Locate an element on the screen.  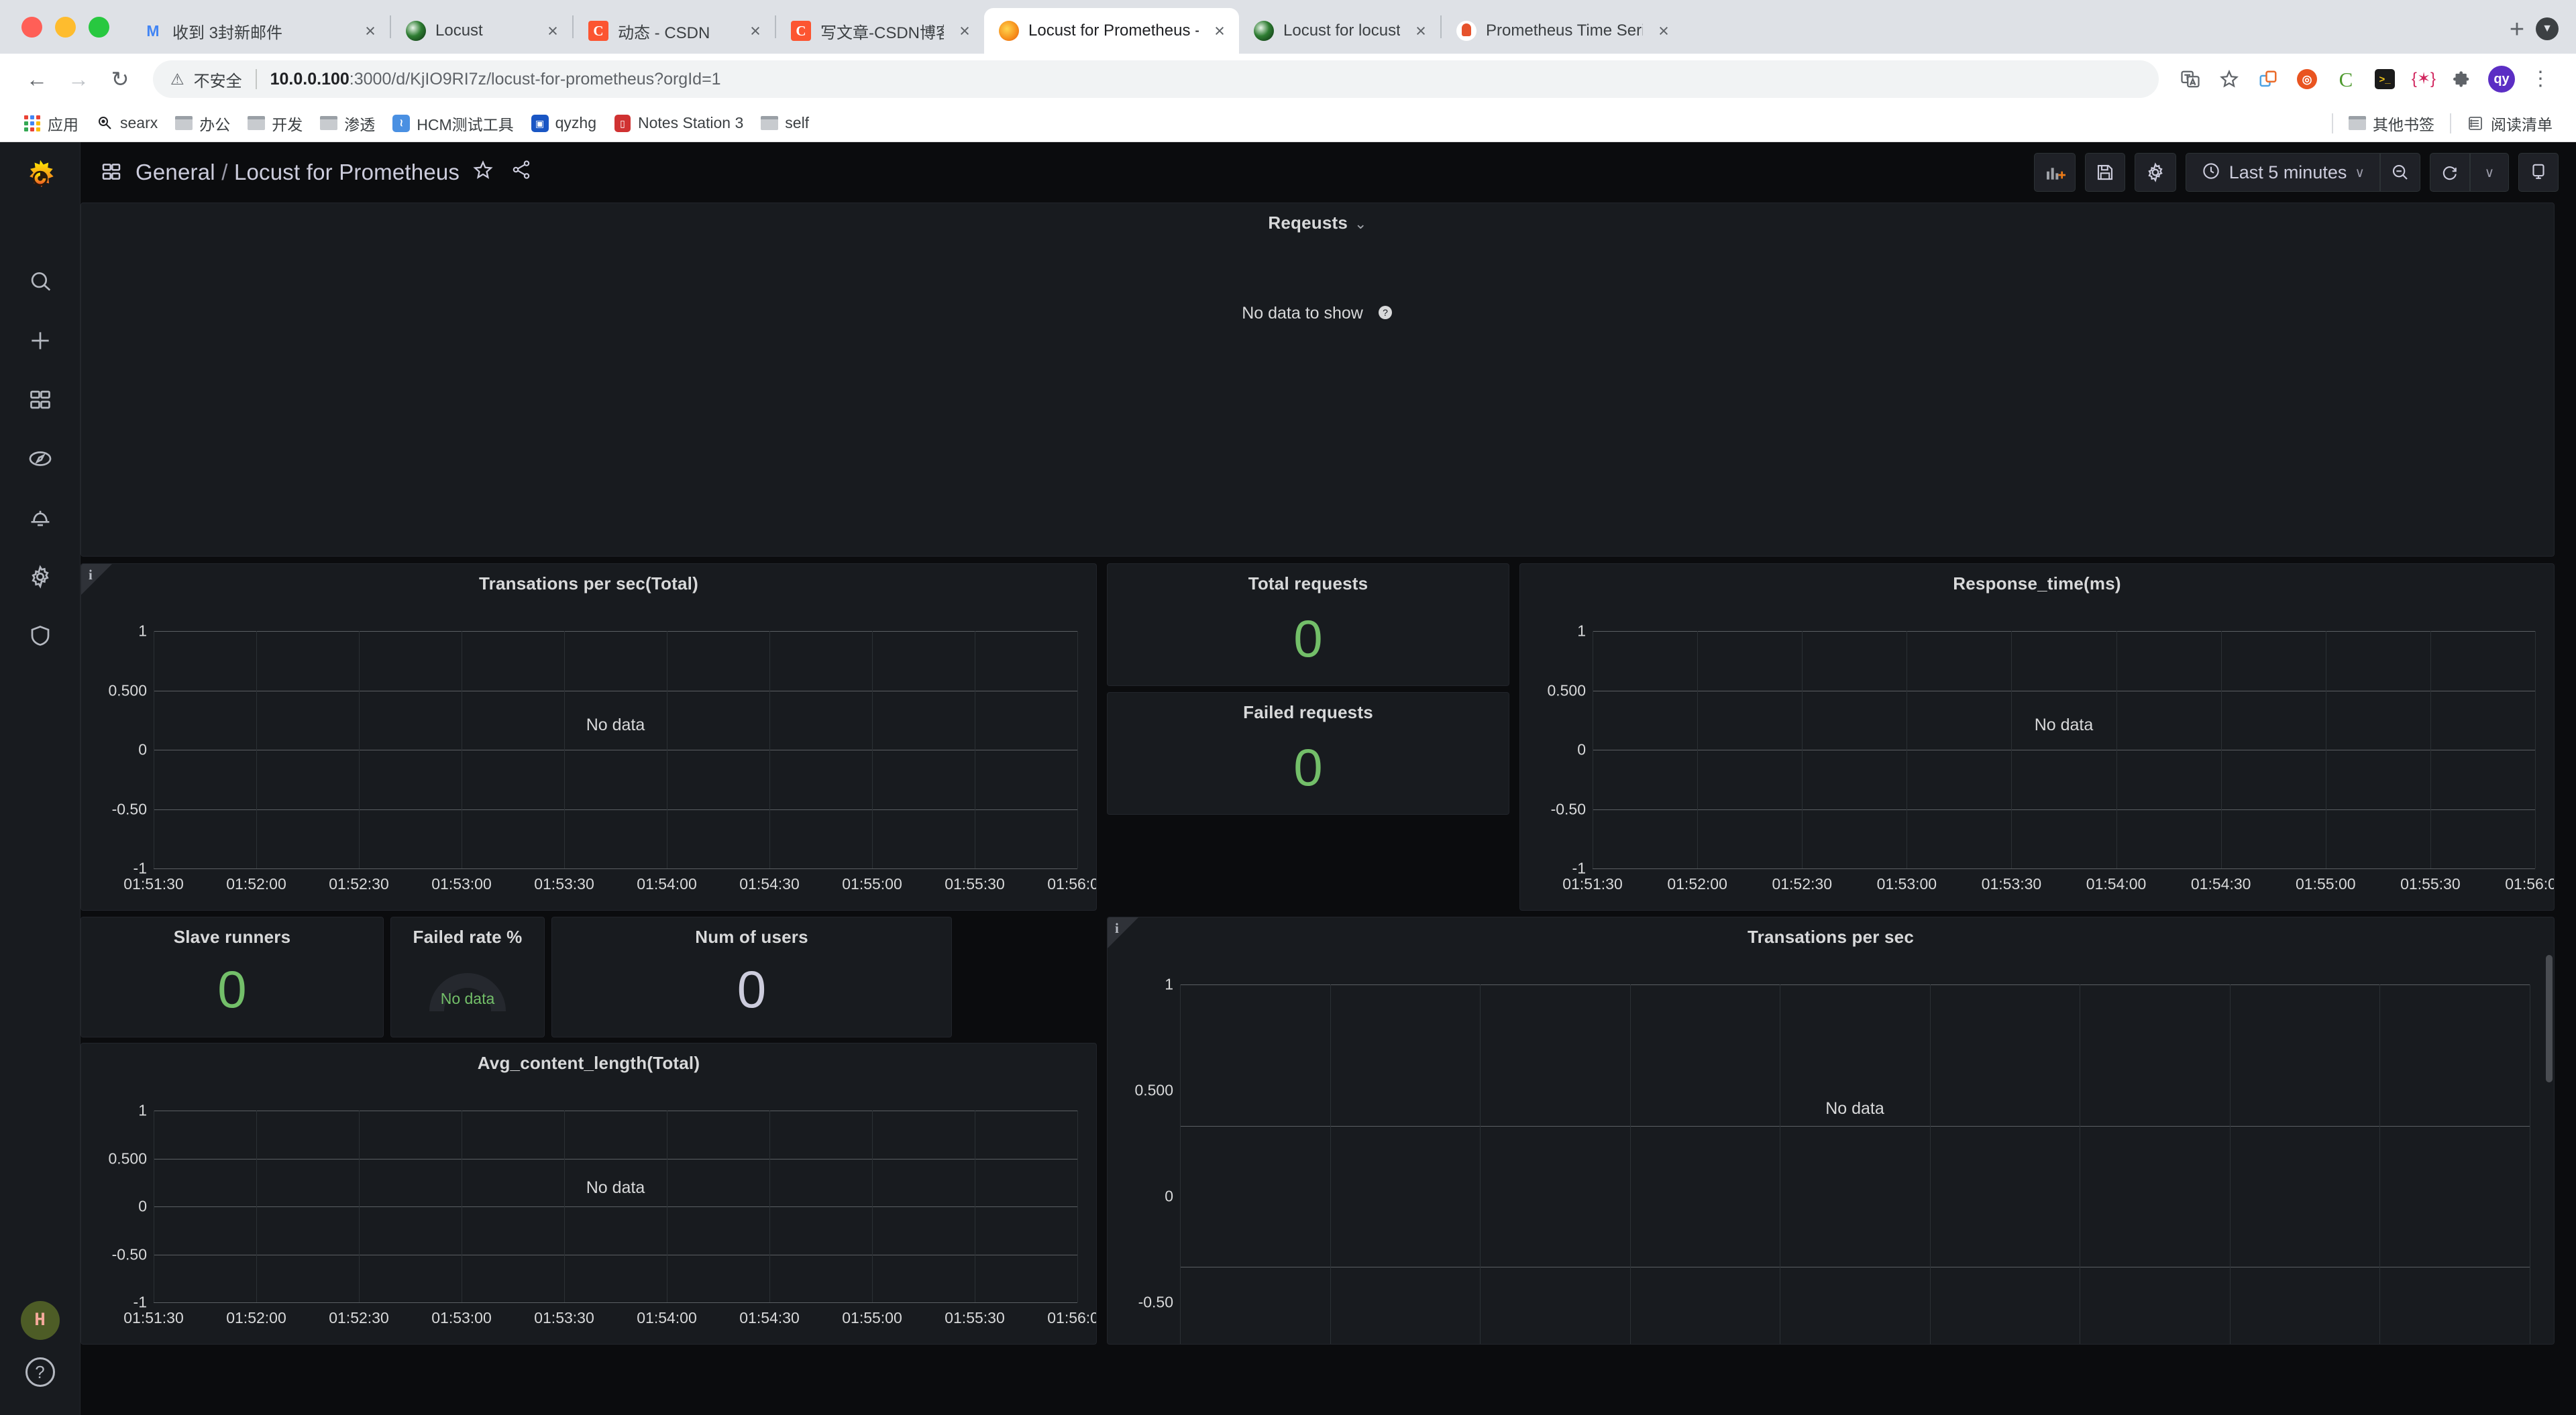
share-icon is located at coordinates (524, 172).